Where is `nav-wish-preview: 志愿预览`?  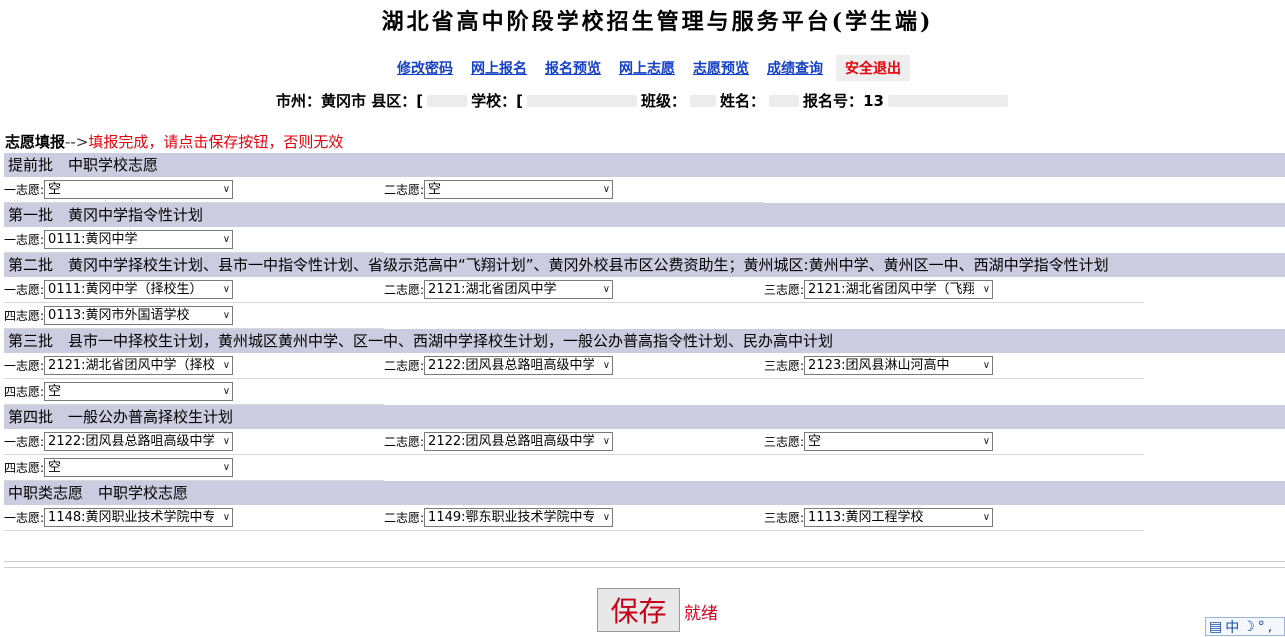
nav-wish-preview: 志愿预览 is located at coordinates (721, 68).